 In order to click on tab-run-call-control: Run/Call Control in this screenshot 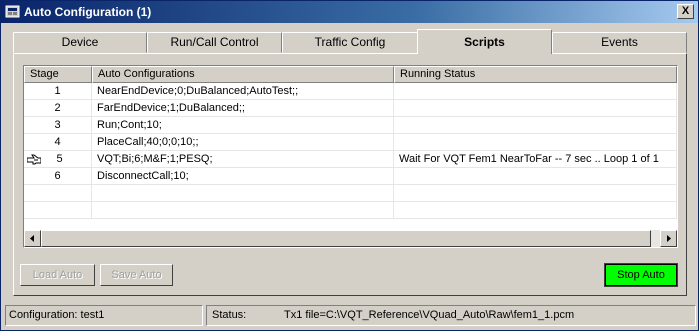, I will do `click(214, 42)`.